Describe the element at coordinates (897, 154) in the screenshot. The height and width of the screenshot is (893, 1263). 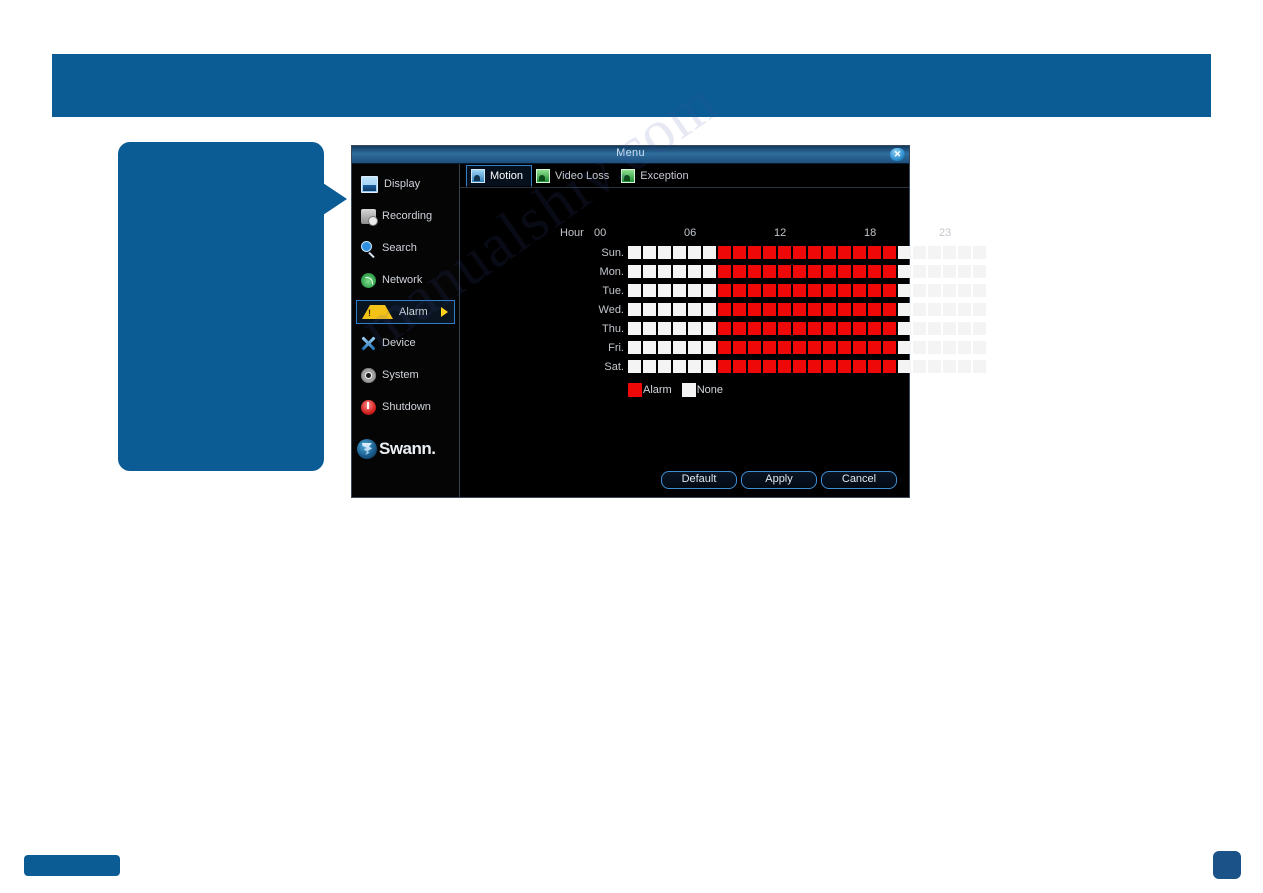
I see `close-icon: ✕` at that location.